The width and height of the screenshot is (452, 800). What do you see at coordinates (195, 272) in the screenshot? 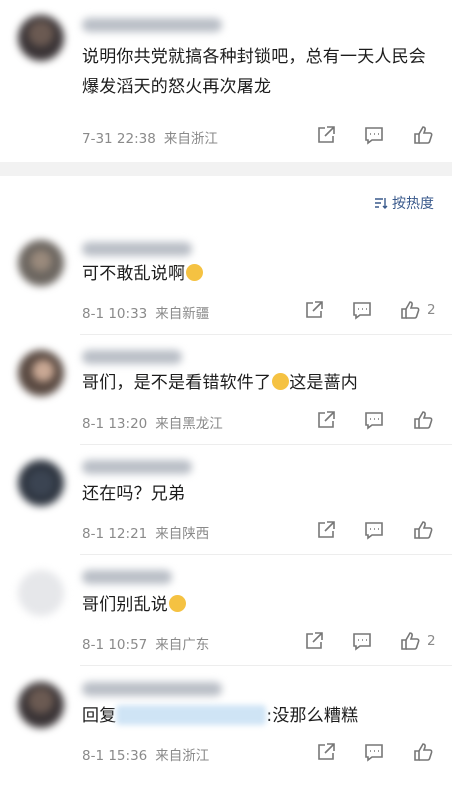
I see `crying-emoji-icon` at bounding box center [195, 272].